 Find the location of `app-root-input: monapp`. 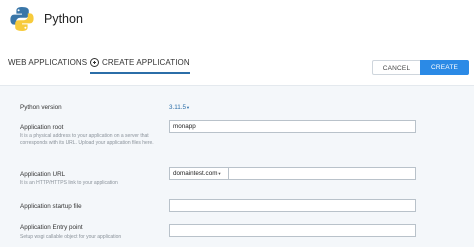

app-root-input: monapp is located at coordinates (292, 126).